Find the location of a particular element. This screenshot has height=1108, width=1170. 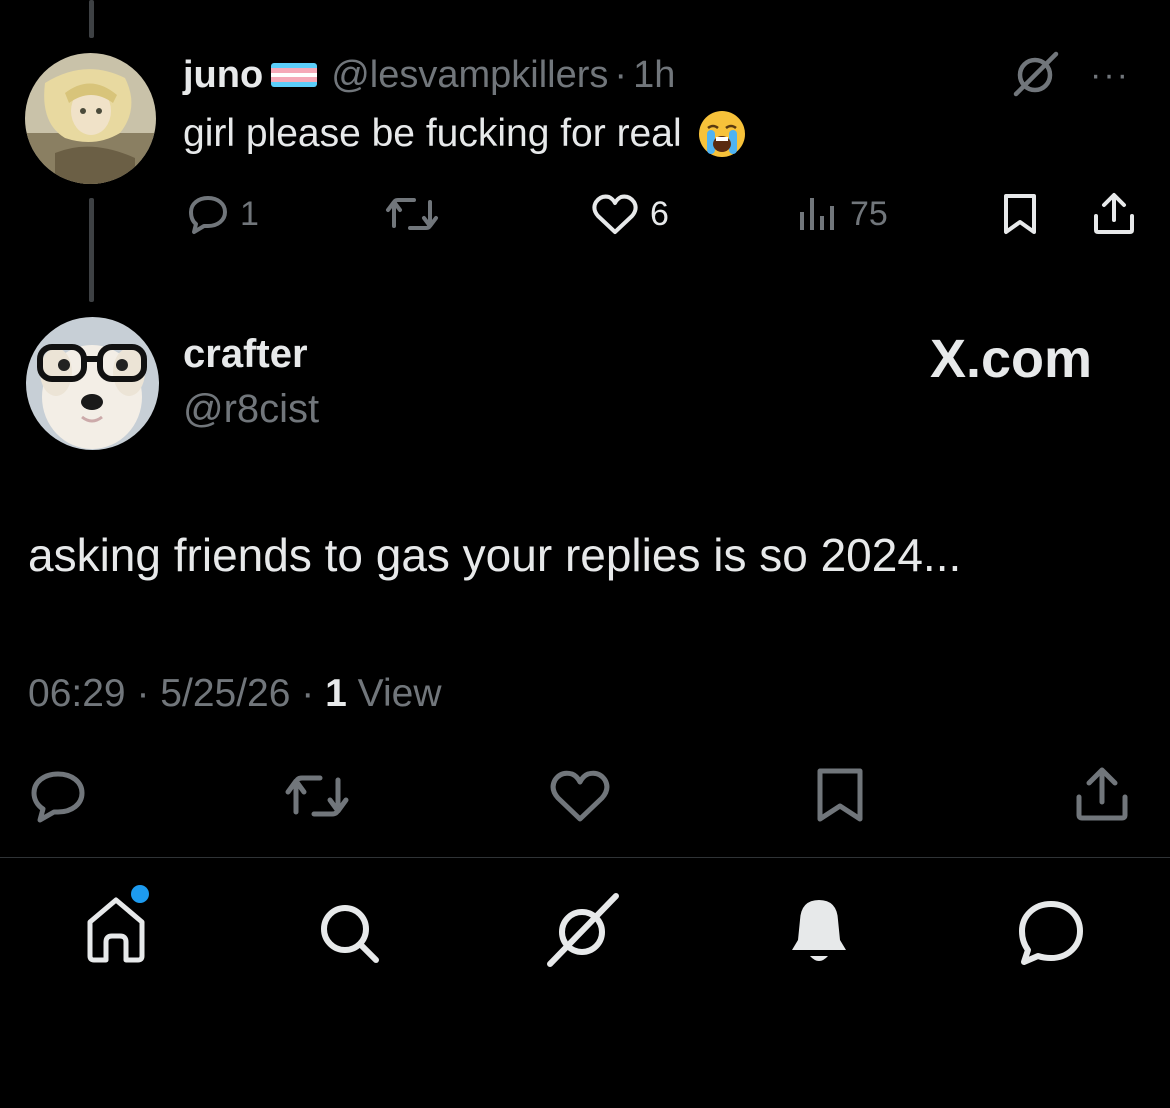

display-name: juno is located at coordinates (223, 75).